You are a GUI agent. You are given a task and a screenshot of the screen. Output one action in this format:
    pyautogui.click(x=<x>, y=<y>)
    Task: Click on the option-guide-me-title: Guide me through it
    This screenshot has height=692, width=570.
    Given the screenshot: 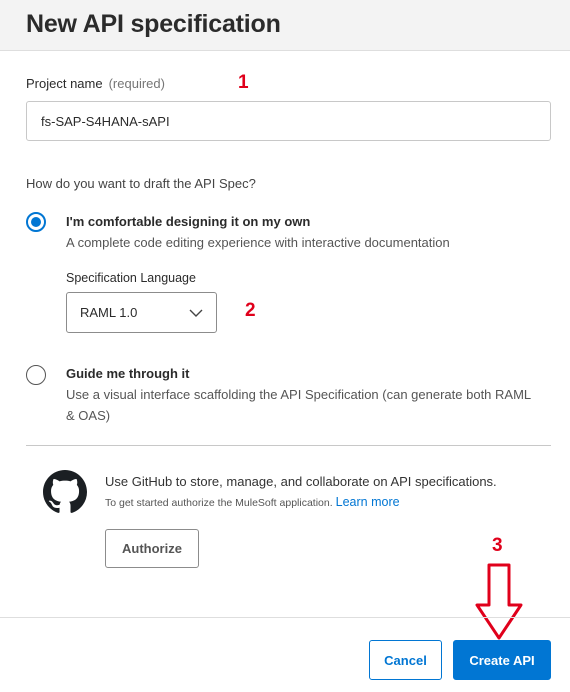 What is the action you would take?
    pyautogui.click(x=128, y=373)
    